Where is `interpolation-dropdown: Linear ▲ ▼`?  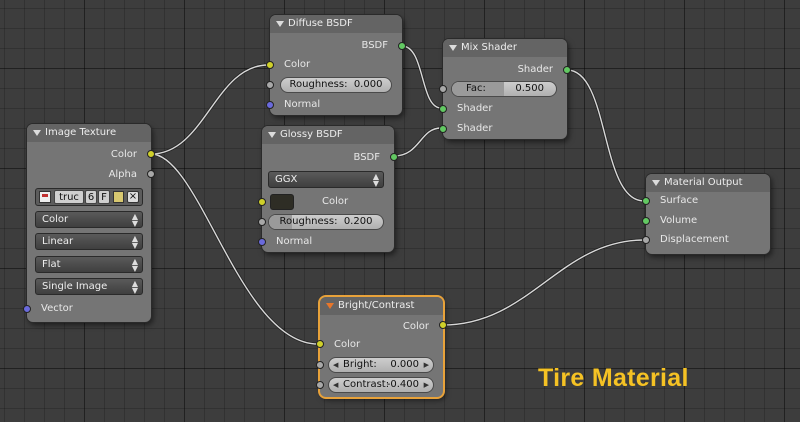
interpolation-dropdown: Linear ▲ ▼ is located at coordinates (89, 241).